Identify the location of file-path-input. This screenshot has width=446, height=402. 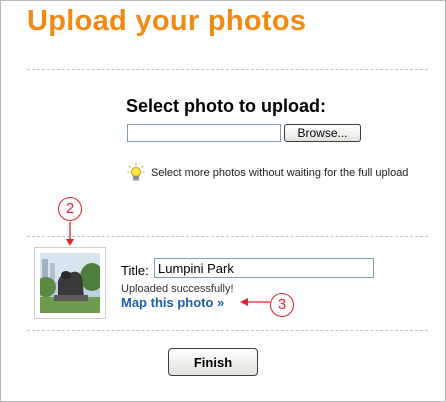
(204, 133).